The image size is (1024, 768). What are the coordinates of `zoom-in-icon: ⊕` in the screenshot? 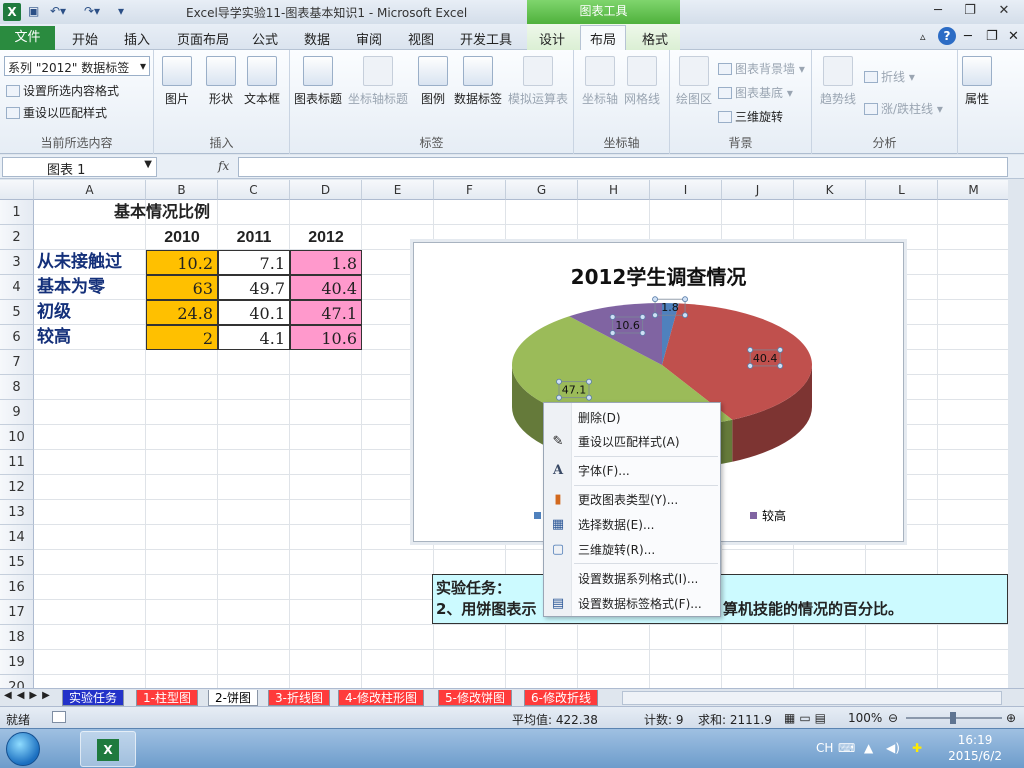 It's located at (1011, 718).